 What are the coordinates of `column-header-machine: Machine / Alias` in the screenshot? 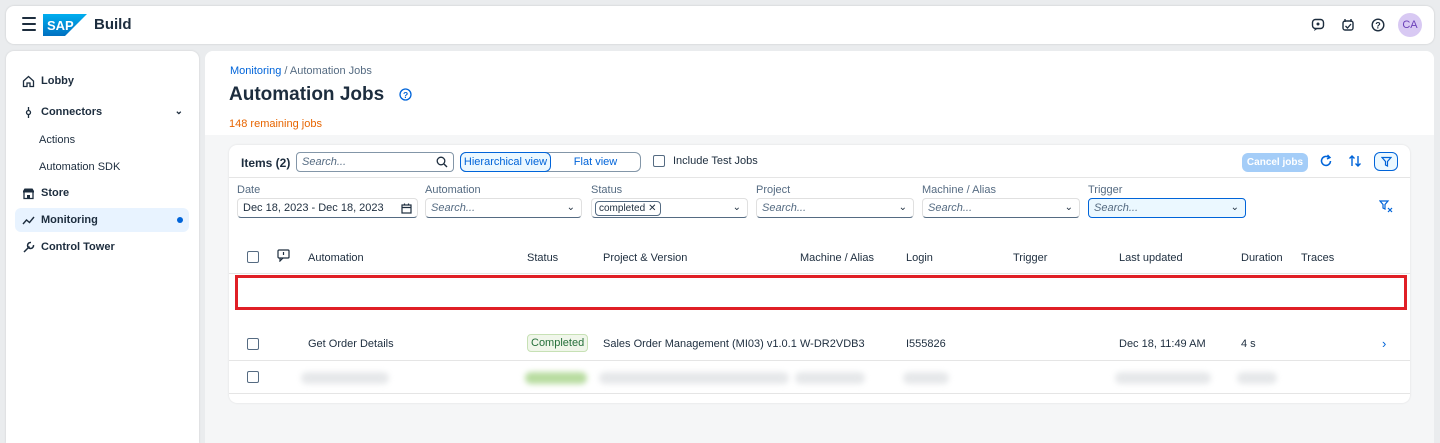 It's located at (837, 258).